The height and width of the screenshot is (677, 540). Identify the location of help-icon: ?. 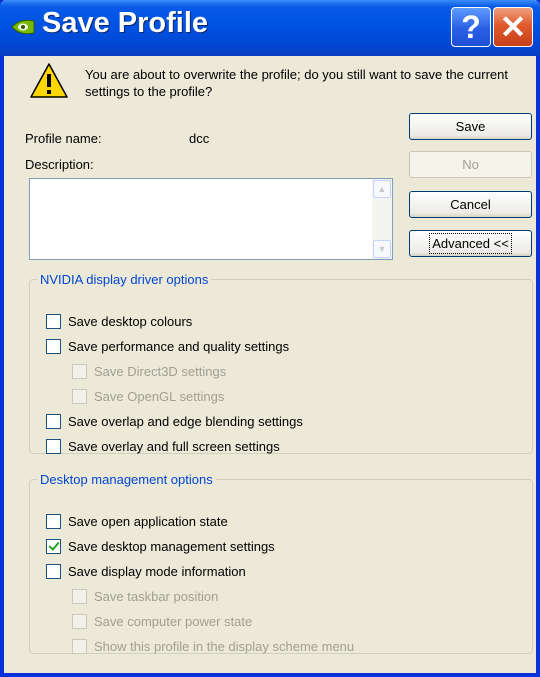
(471, 26).